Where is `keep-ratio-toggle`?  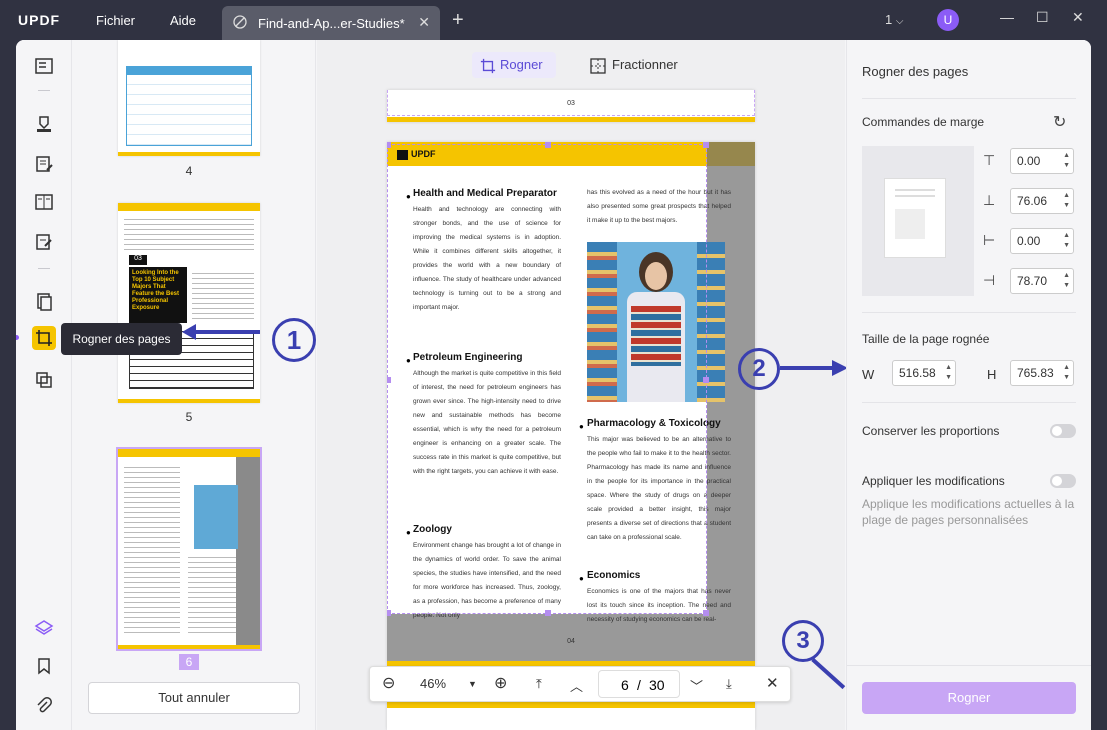
keep-ratio-toggle is located at coordinates (1063, 431).